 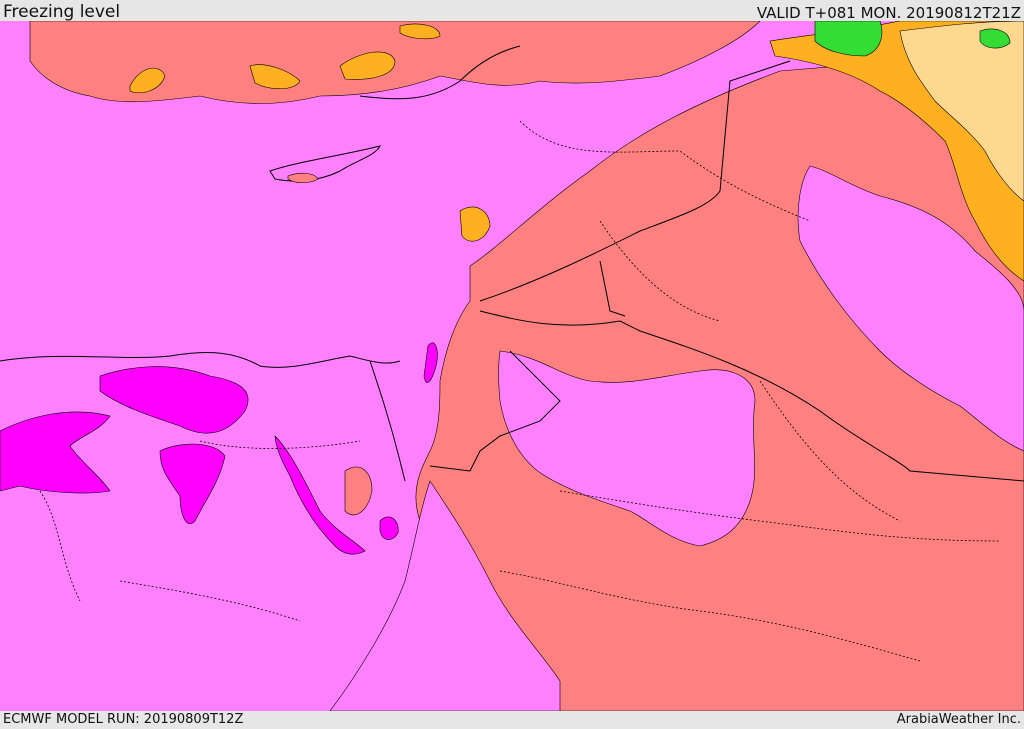 What do you see at coordinates (888, 13) in the screenshot?
I see `valid-time: VALID T+081 MON. 20190812T21Z` at bounding box center [888, 13].